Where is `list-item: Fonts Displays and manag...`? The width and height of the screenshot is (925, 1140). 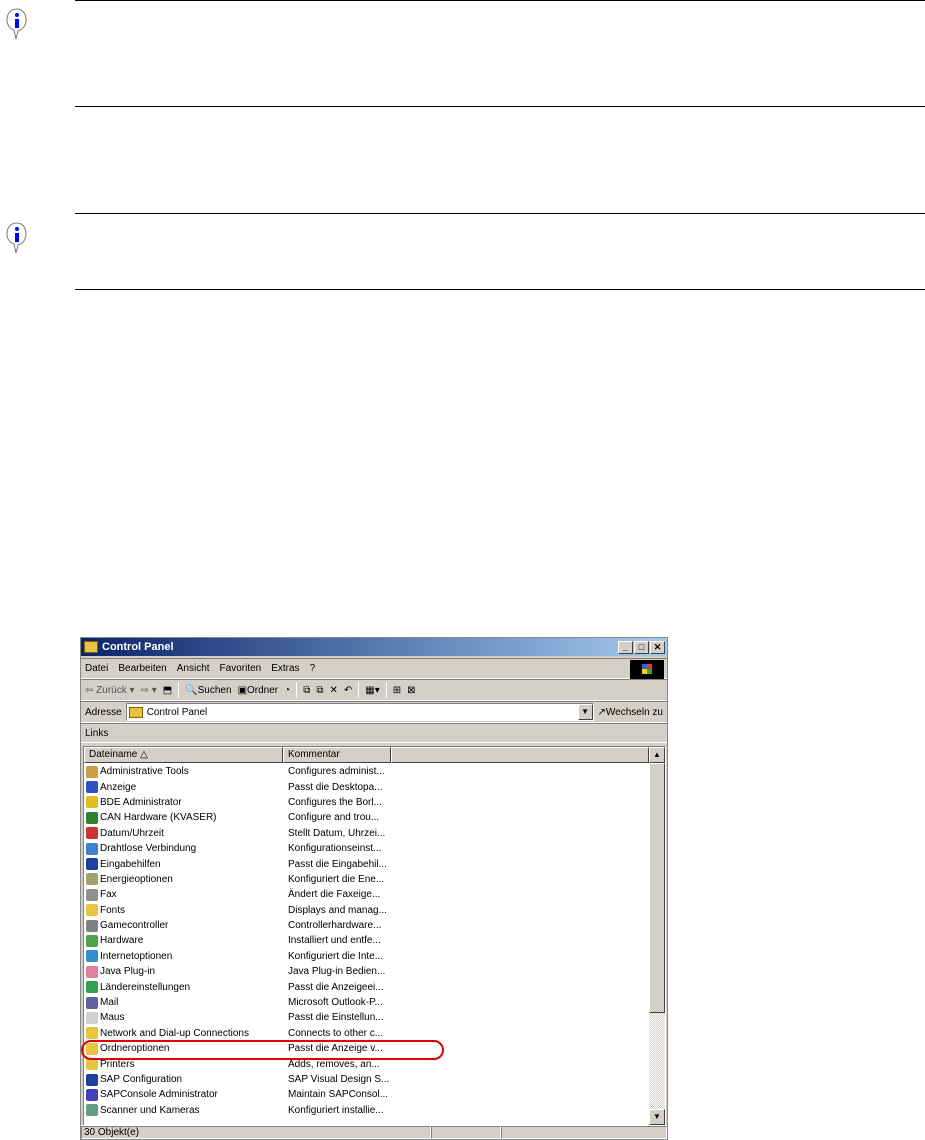
list-item: Fonts Displays and manag... is located at coordinates (366, 910).